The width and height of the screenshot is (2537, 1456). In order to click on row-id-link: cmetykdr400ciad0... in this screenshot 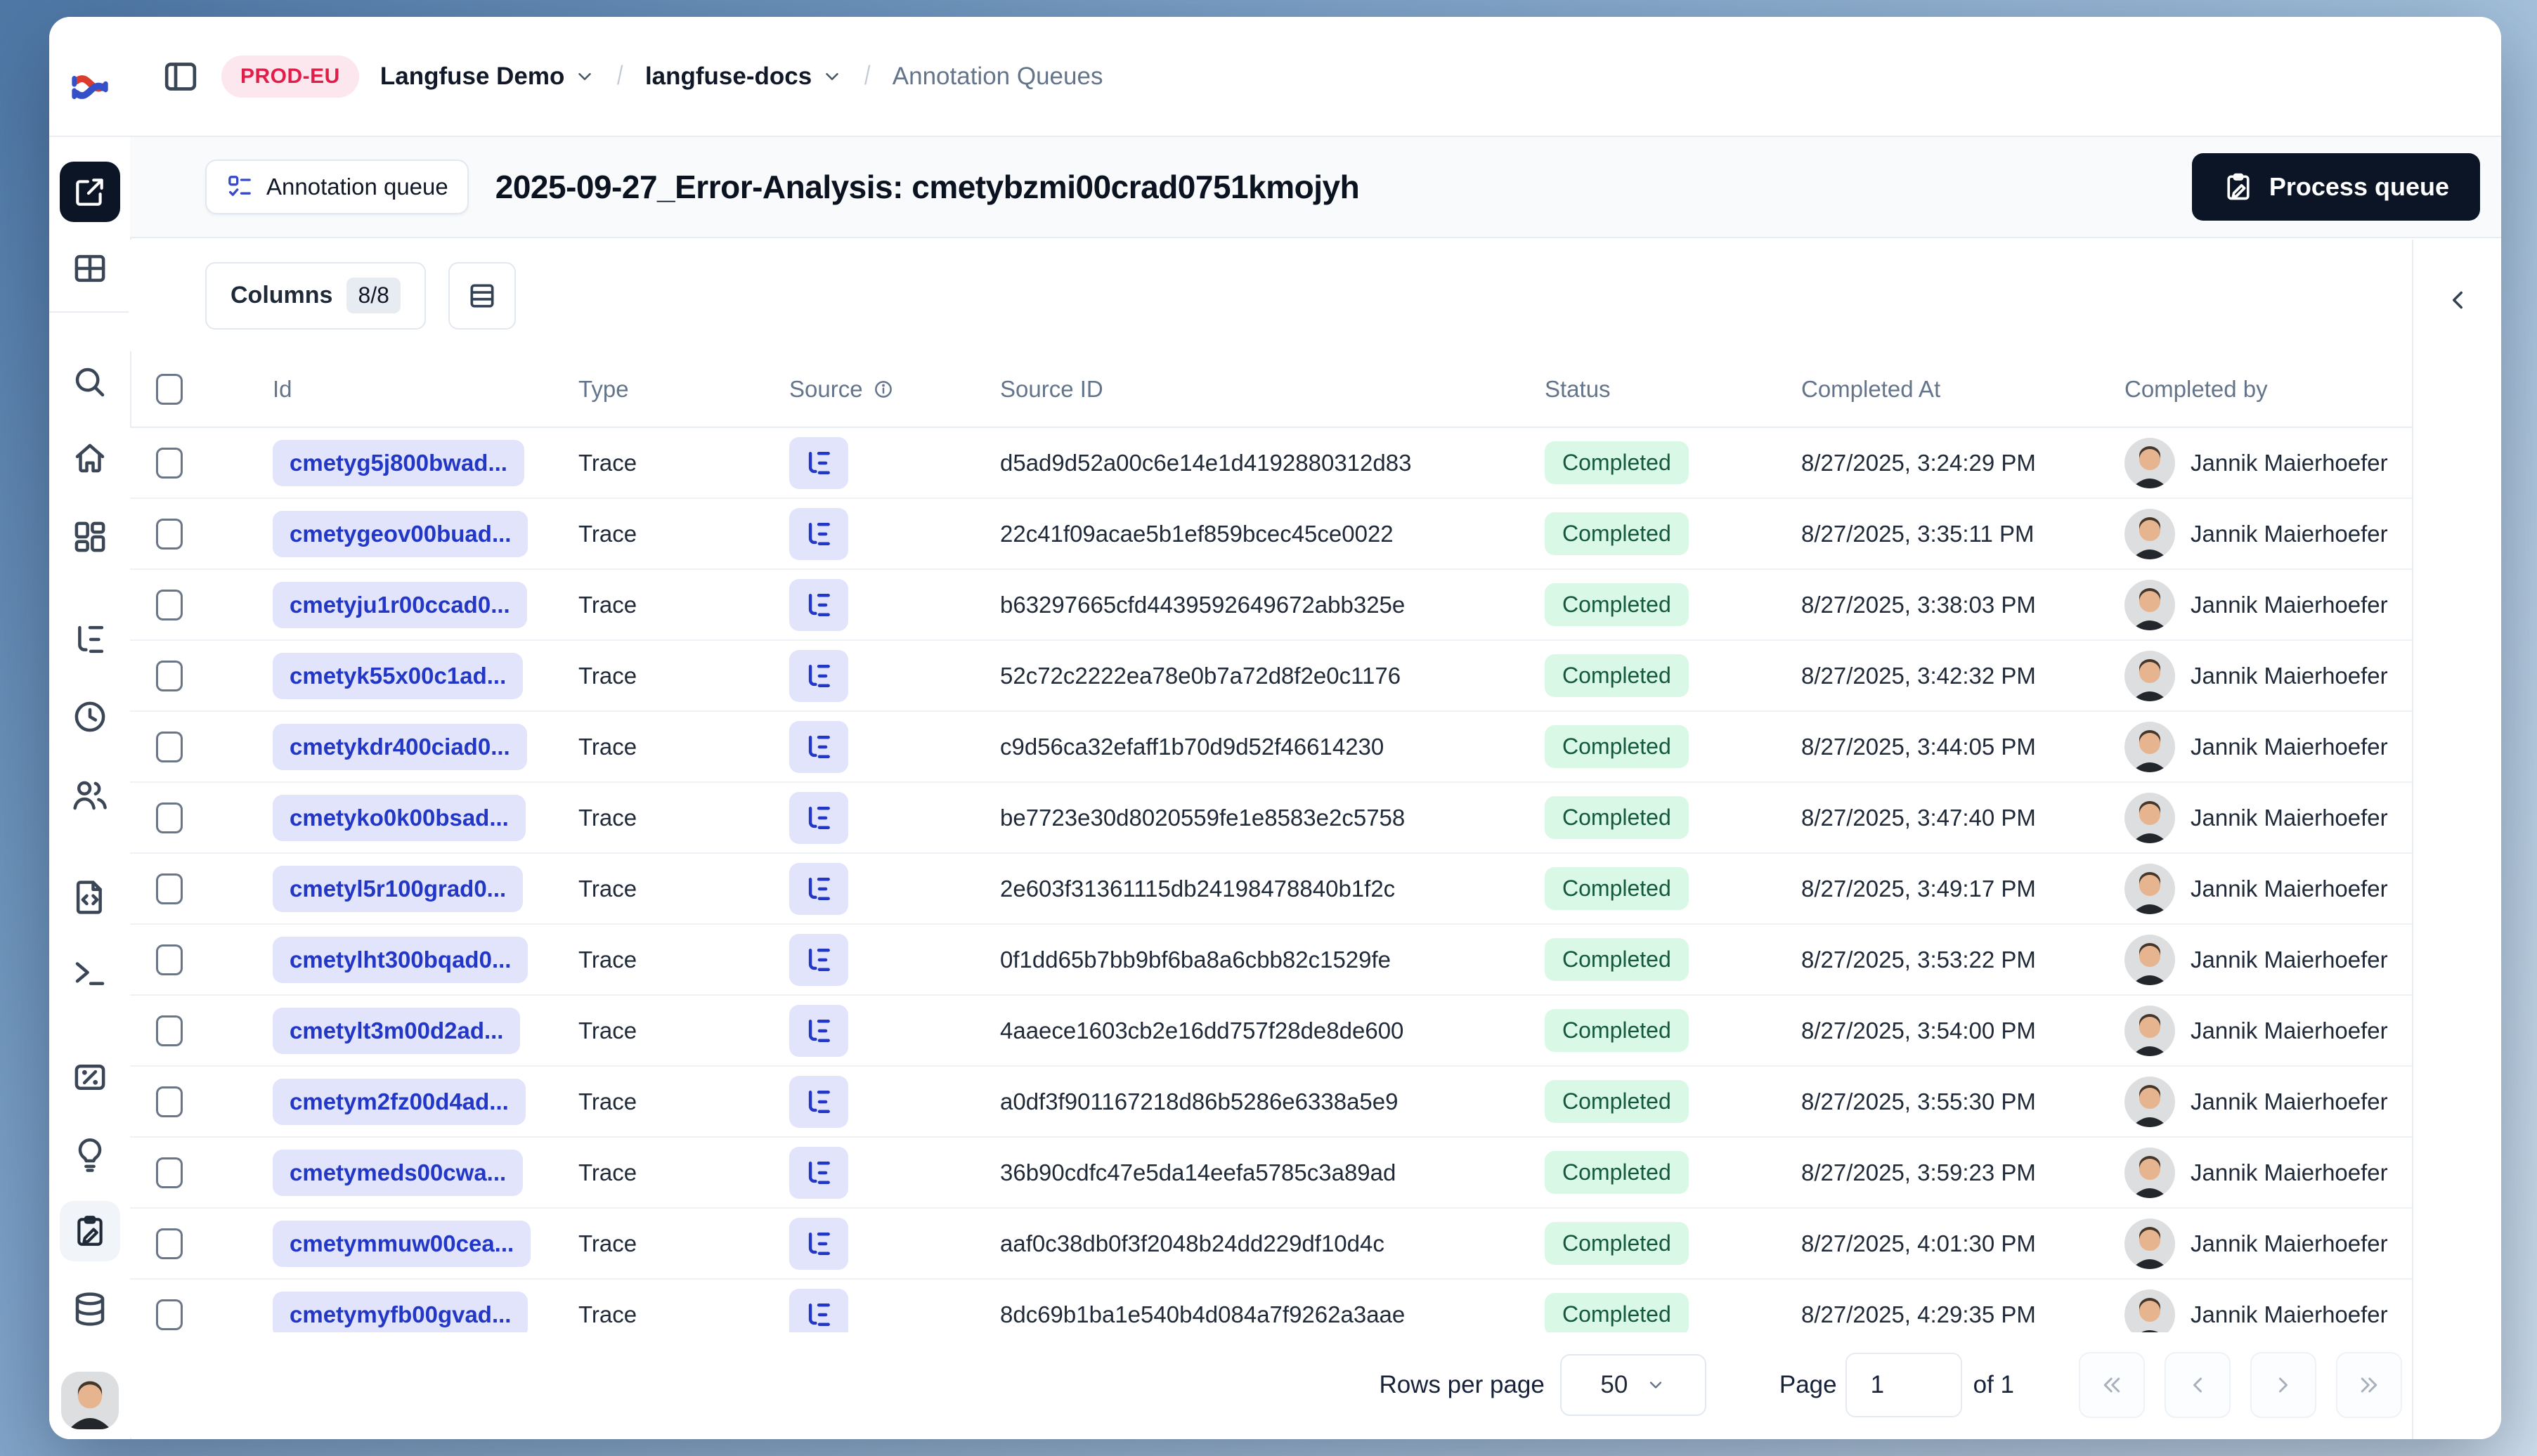, I will do `click(400, 746)`.